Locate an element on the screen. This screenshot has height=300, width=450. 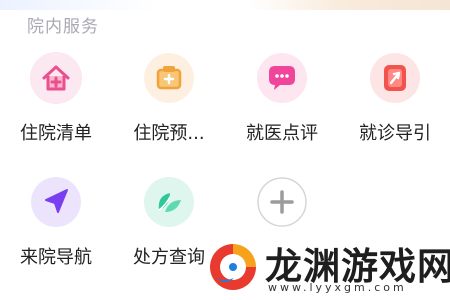
service-label: 就医点评 is located at coordinates (282, 133).